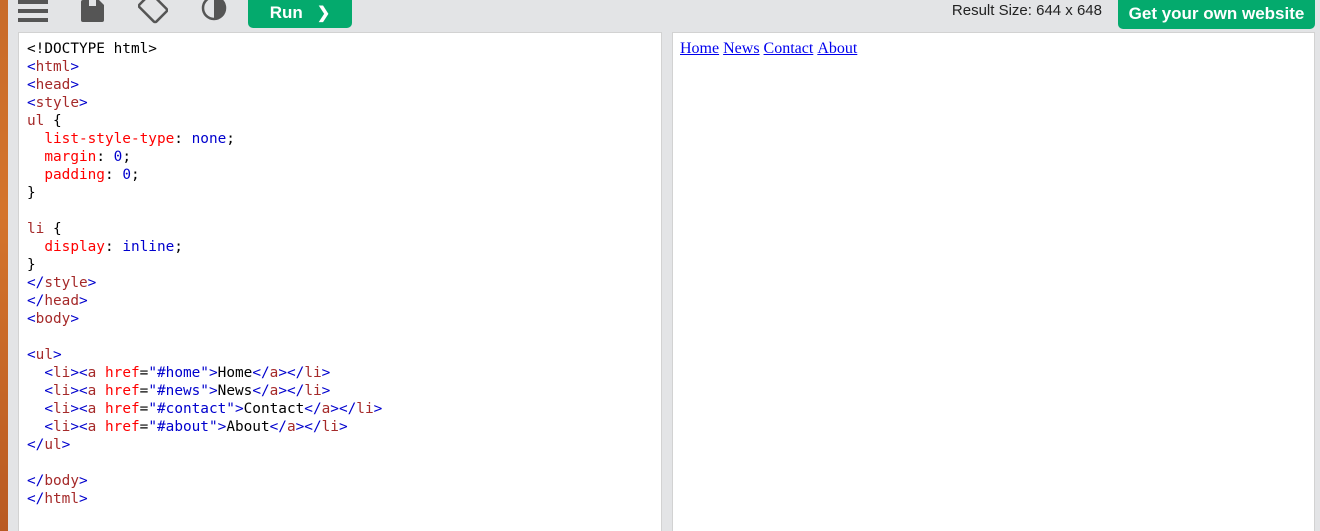 This screenshot has width=1320, height=531. Describe the element at coordinates (204, 85) in the screenshot. I see `code-line: <head>` at that location.